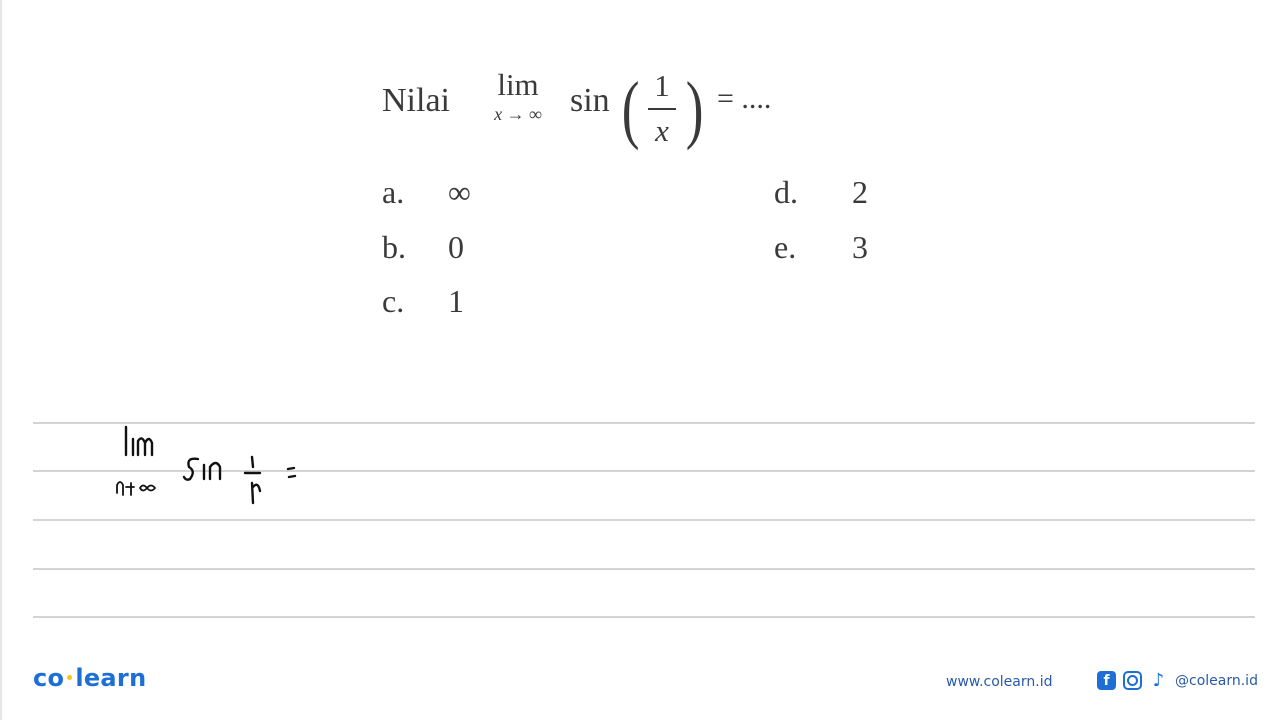 This screenshot has height=720, width=1280. Describe the element at coordinates (139, 441) in the screenshot. I see `handwritten-lim` at that location.